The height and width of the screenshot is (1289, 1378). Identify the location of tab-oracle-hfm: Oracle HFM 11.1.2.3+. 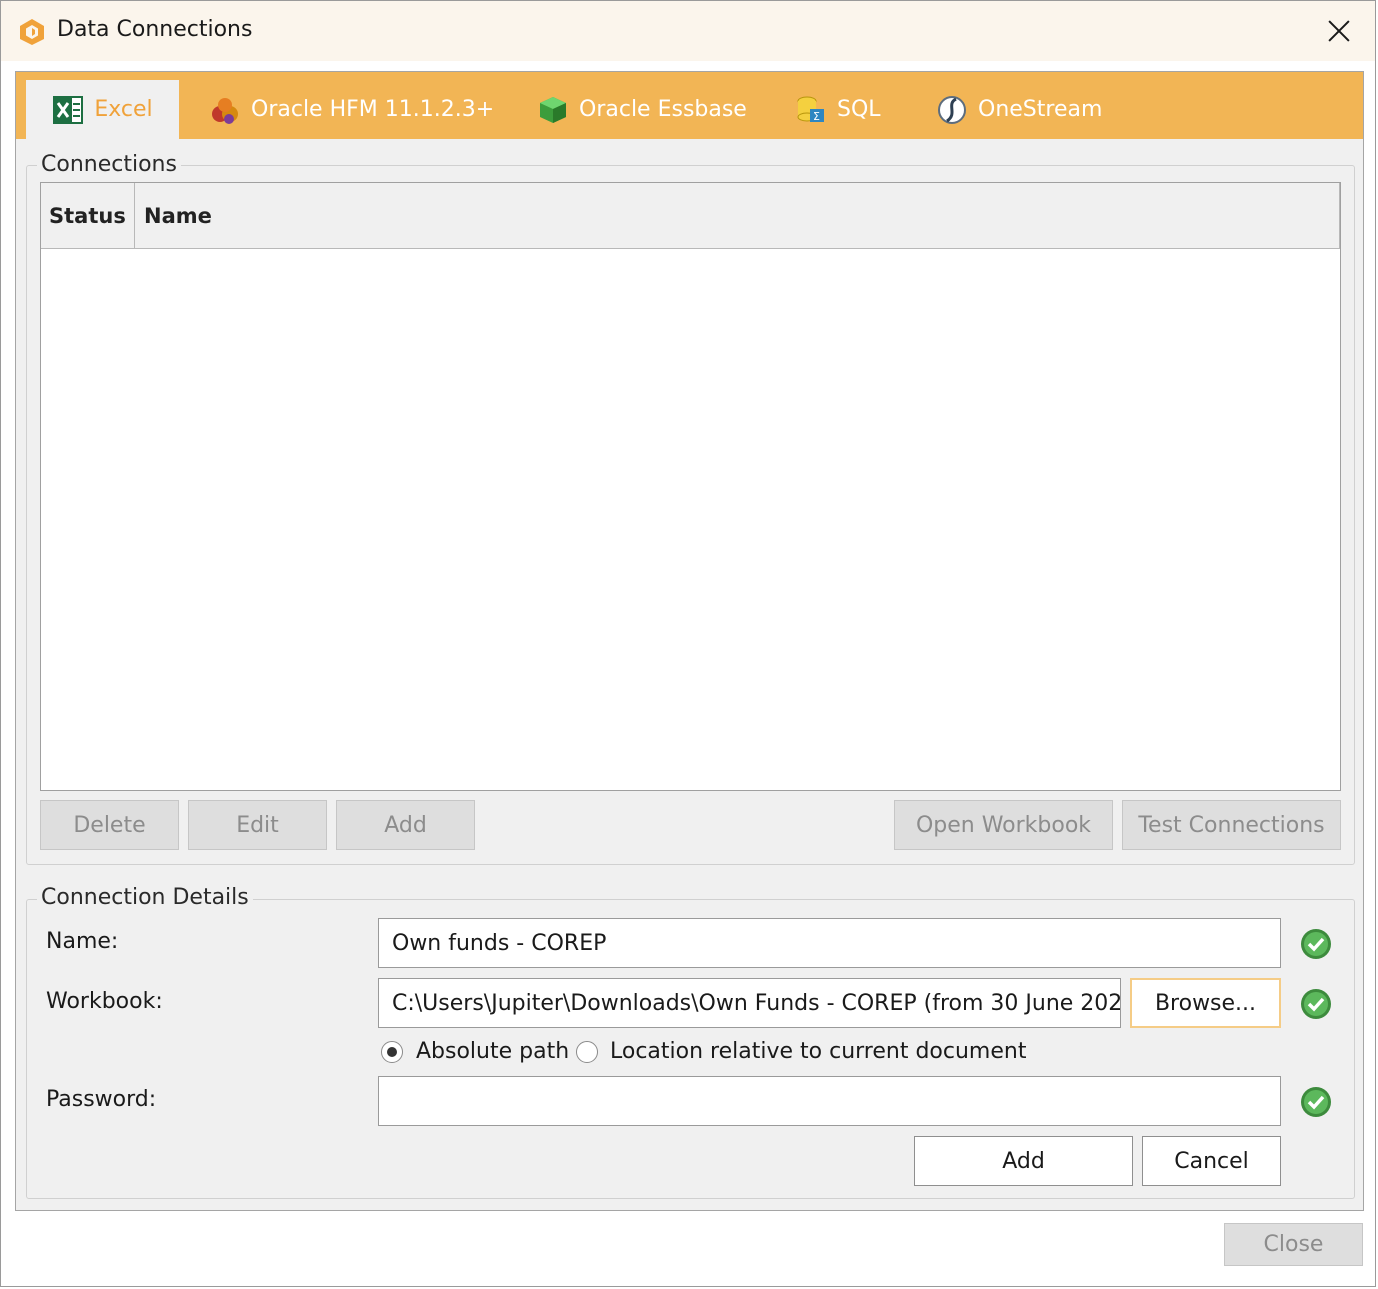
(351, 109).